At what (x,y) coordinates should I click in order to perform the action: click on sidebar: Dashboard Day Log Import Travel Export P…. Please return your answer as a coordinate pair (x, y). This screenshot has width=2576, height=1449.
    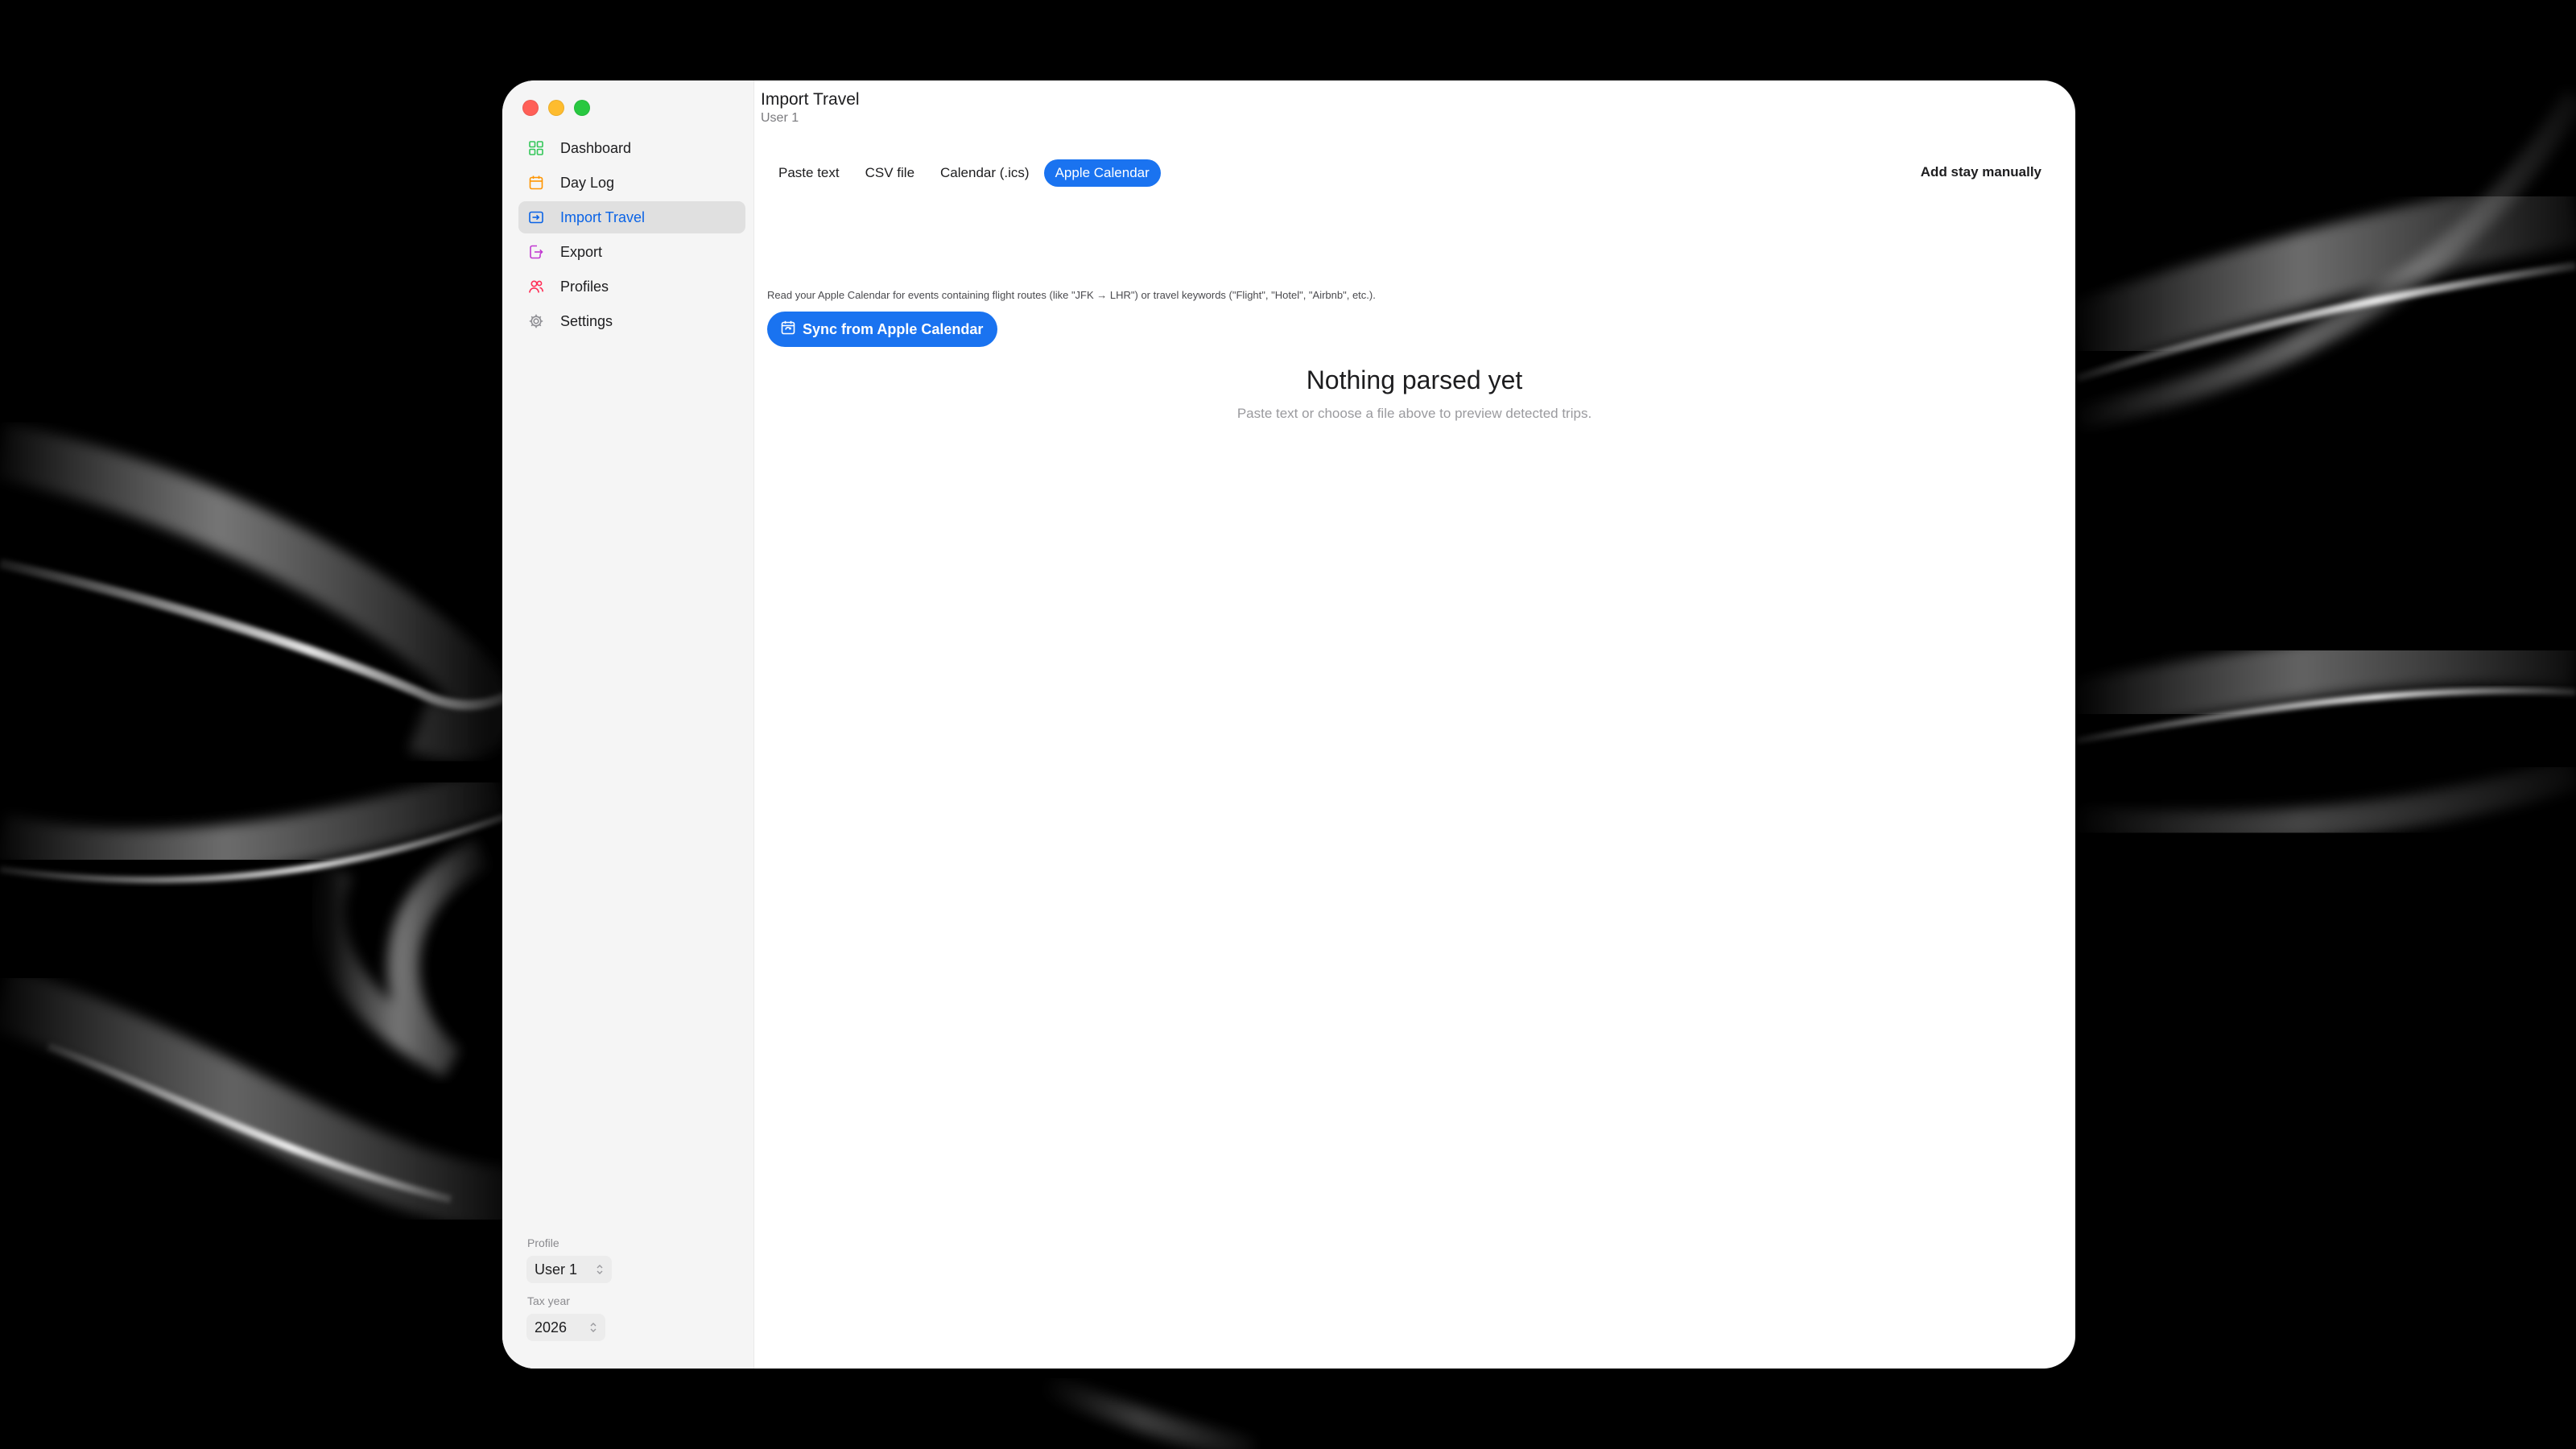
    Looking at the image, I should click on (628, 724).